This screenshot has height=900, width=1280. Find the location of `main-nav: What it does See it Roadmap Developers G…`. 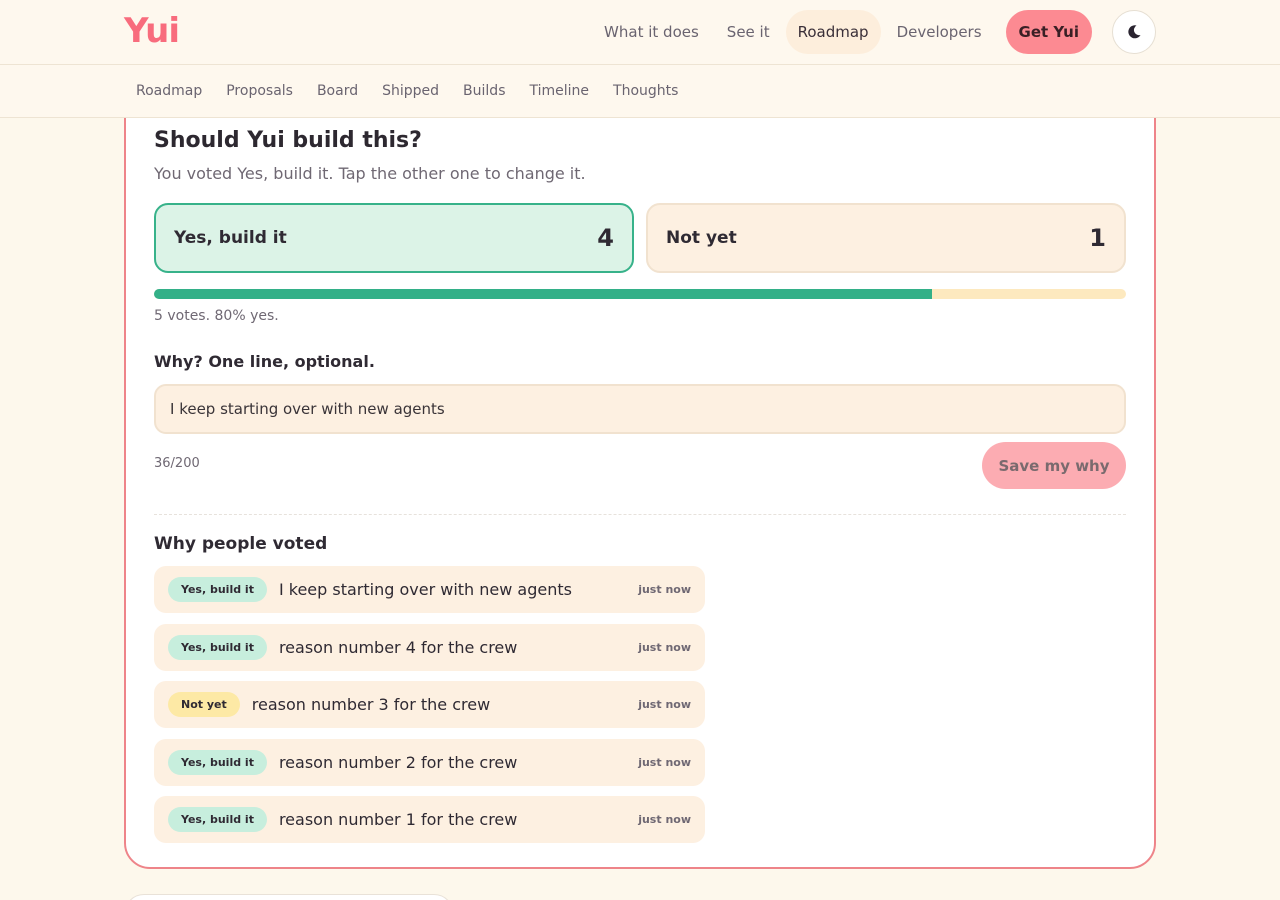

main-nav: What it does See it Roadmap Developers G… is located at coordinates (874, 32).